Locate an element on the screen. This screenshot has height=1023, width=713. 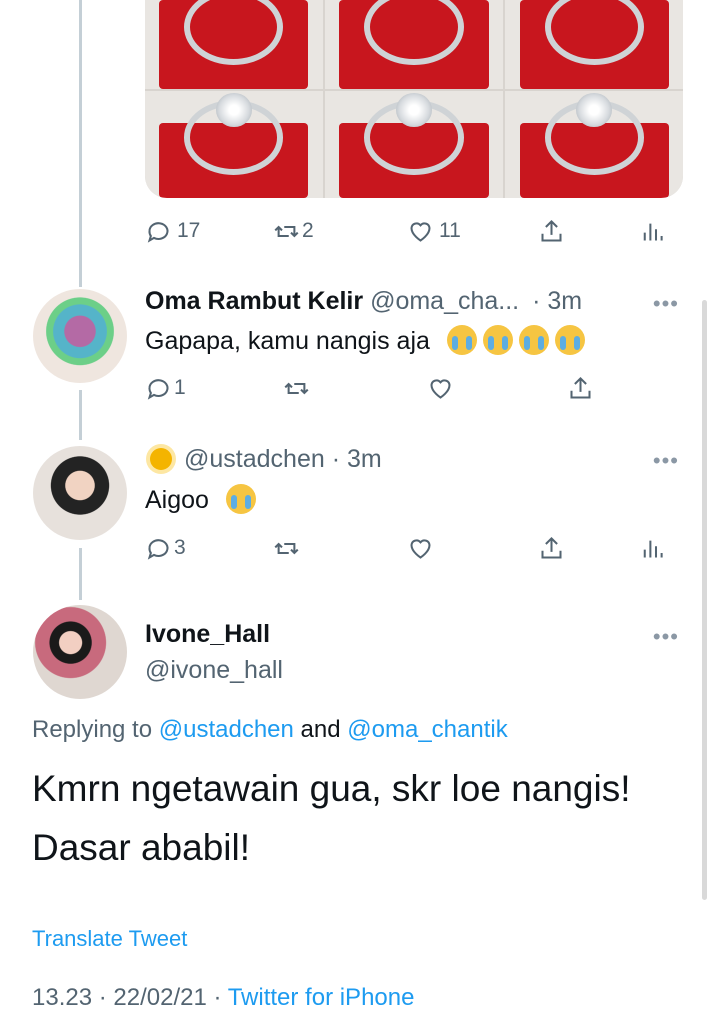
retweet-button: 2 is located at coordinates (293, 231).